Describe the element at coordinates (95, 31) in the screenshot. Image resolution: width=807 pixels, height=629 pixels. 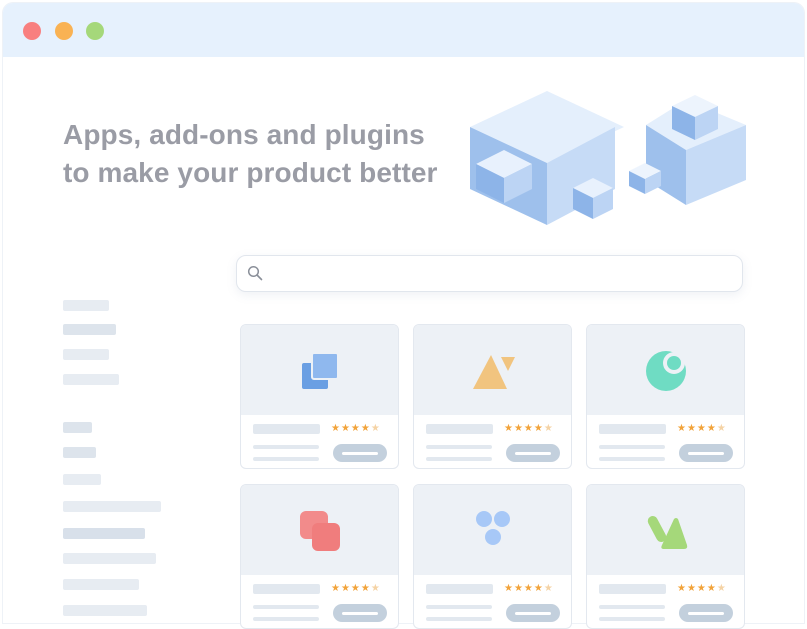
I see `maximize-dot` at that location.